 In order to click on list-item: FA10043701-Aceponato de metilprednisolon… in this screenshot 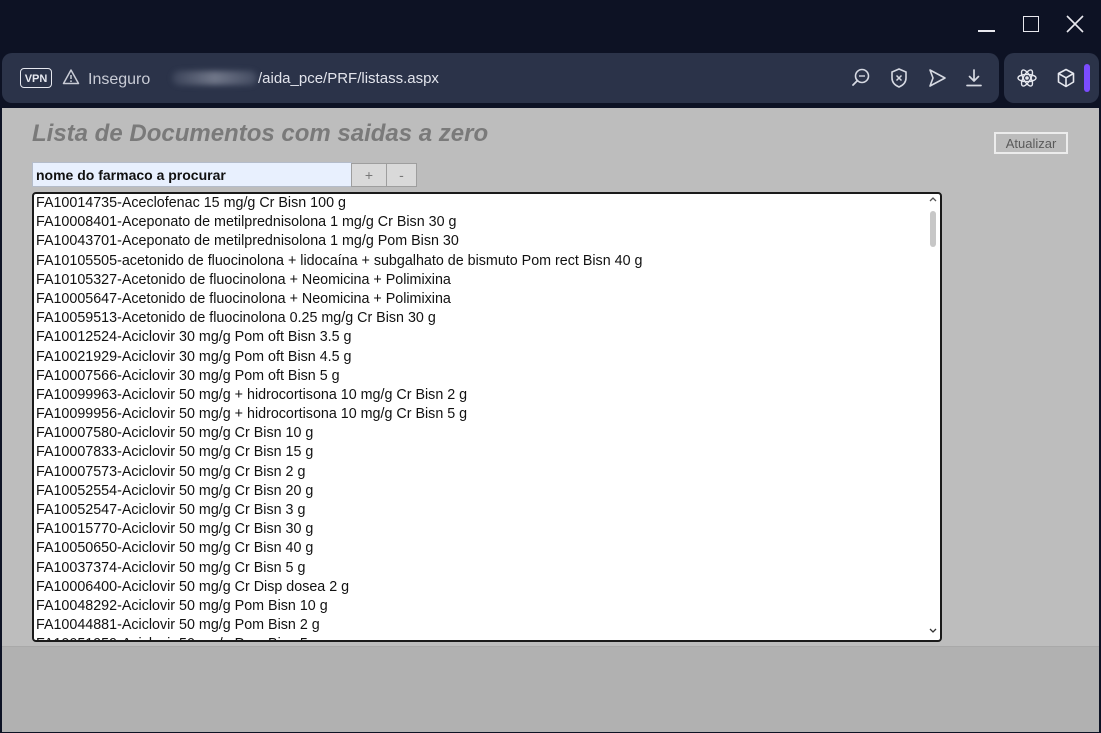, I will do `click(480, 241)`.